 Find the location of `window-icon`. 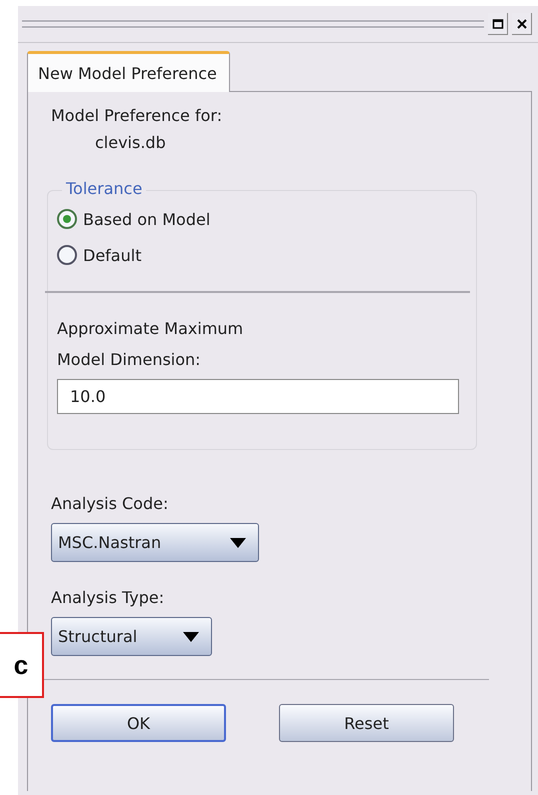

window-icon is located at coordinates (498, 24).